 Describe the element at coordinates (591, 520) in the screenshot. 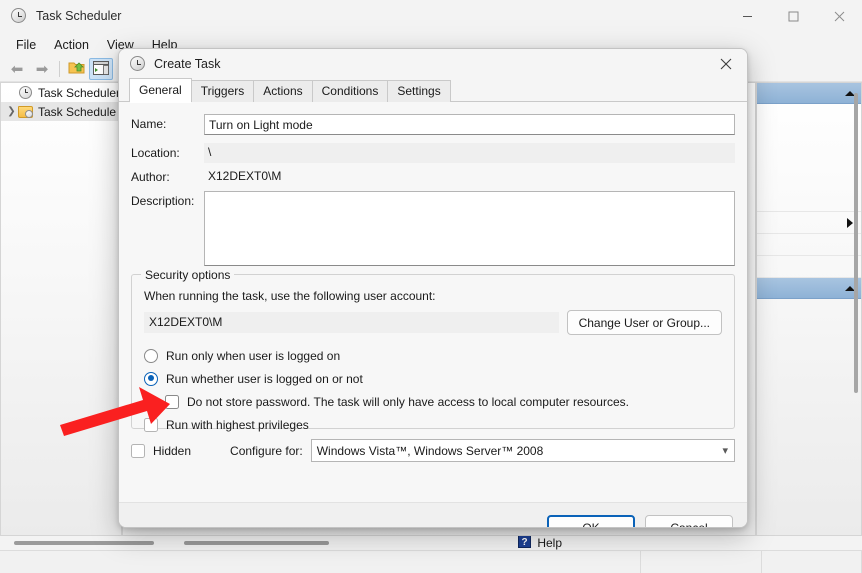

I see `ok-button: OK` at that location.